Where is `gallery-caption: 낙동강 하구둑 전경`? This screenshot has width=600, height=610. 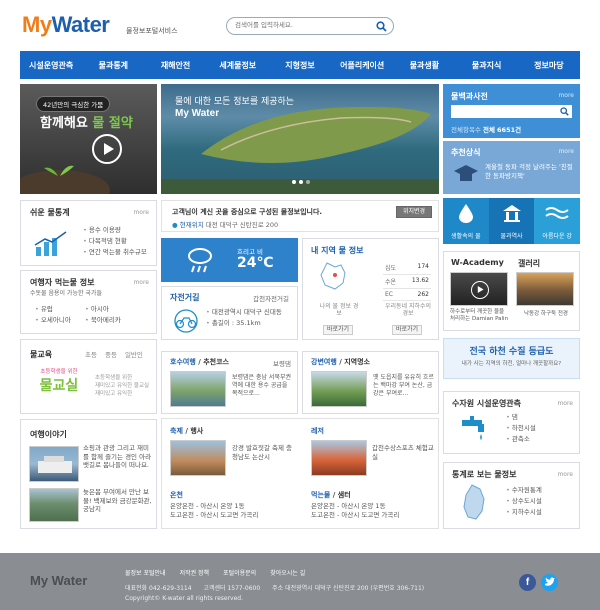
gallery-caption: 낙동강 하구둑 전경 is located at coordinates (546, 314).